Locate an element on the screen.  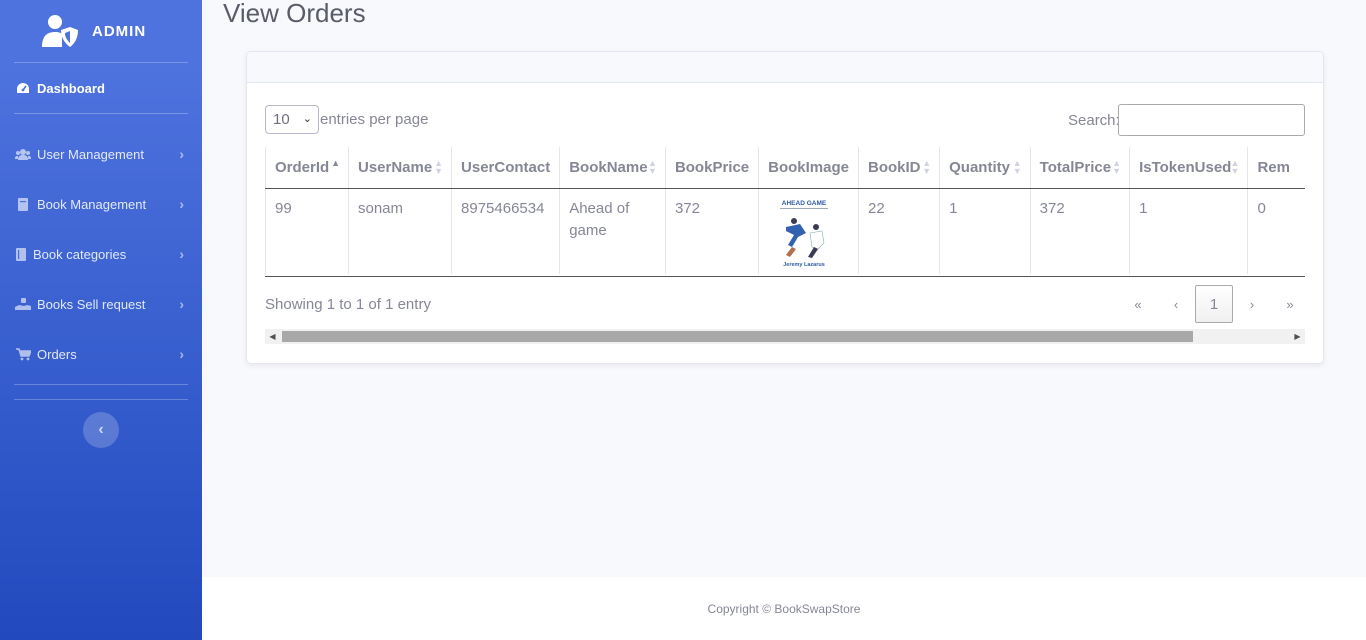
entries-label: entries per page is located at coordinates (374, 119).